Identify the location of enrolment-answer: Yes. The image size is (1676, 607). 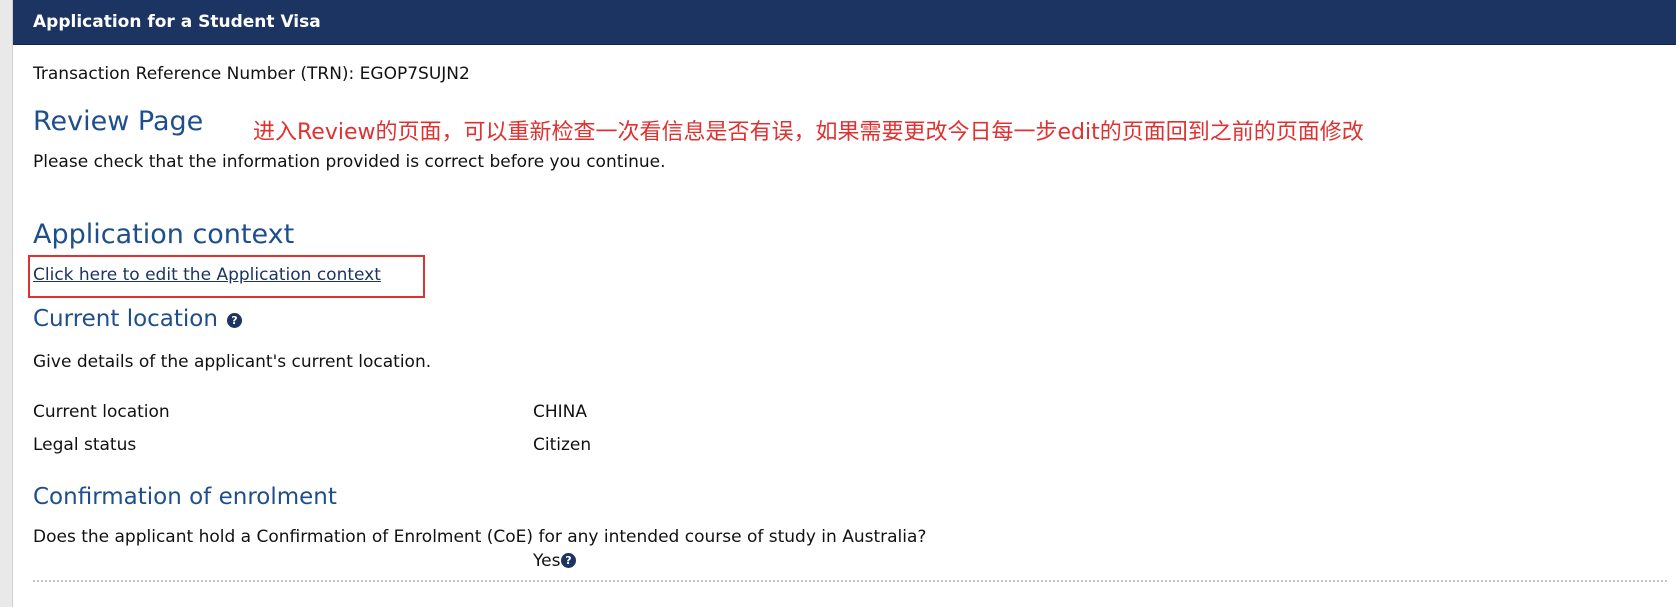
(547, 561).